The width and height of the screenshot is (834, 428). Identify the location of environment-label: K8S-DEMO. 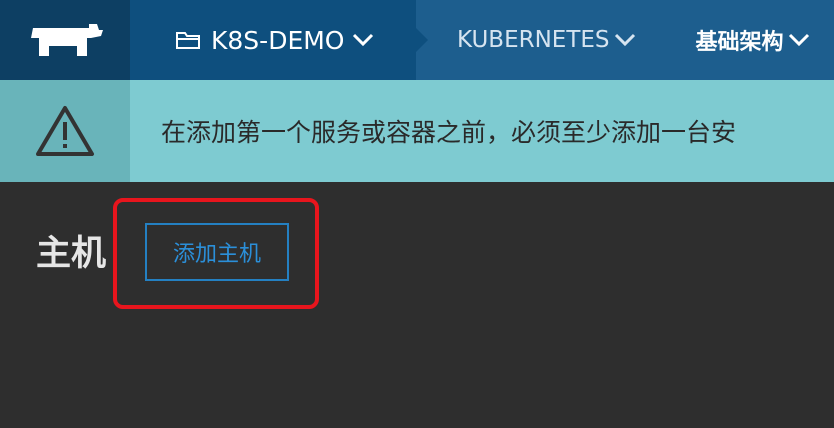
(278, 40).